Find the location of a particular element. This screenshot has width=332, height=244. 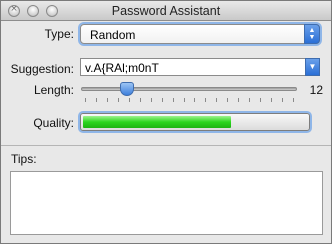

length-slider-knob is located at coordinates (126, 89).